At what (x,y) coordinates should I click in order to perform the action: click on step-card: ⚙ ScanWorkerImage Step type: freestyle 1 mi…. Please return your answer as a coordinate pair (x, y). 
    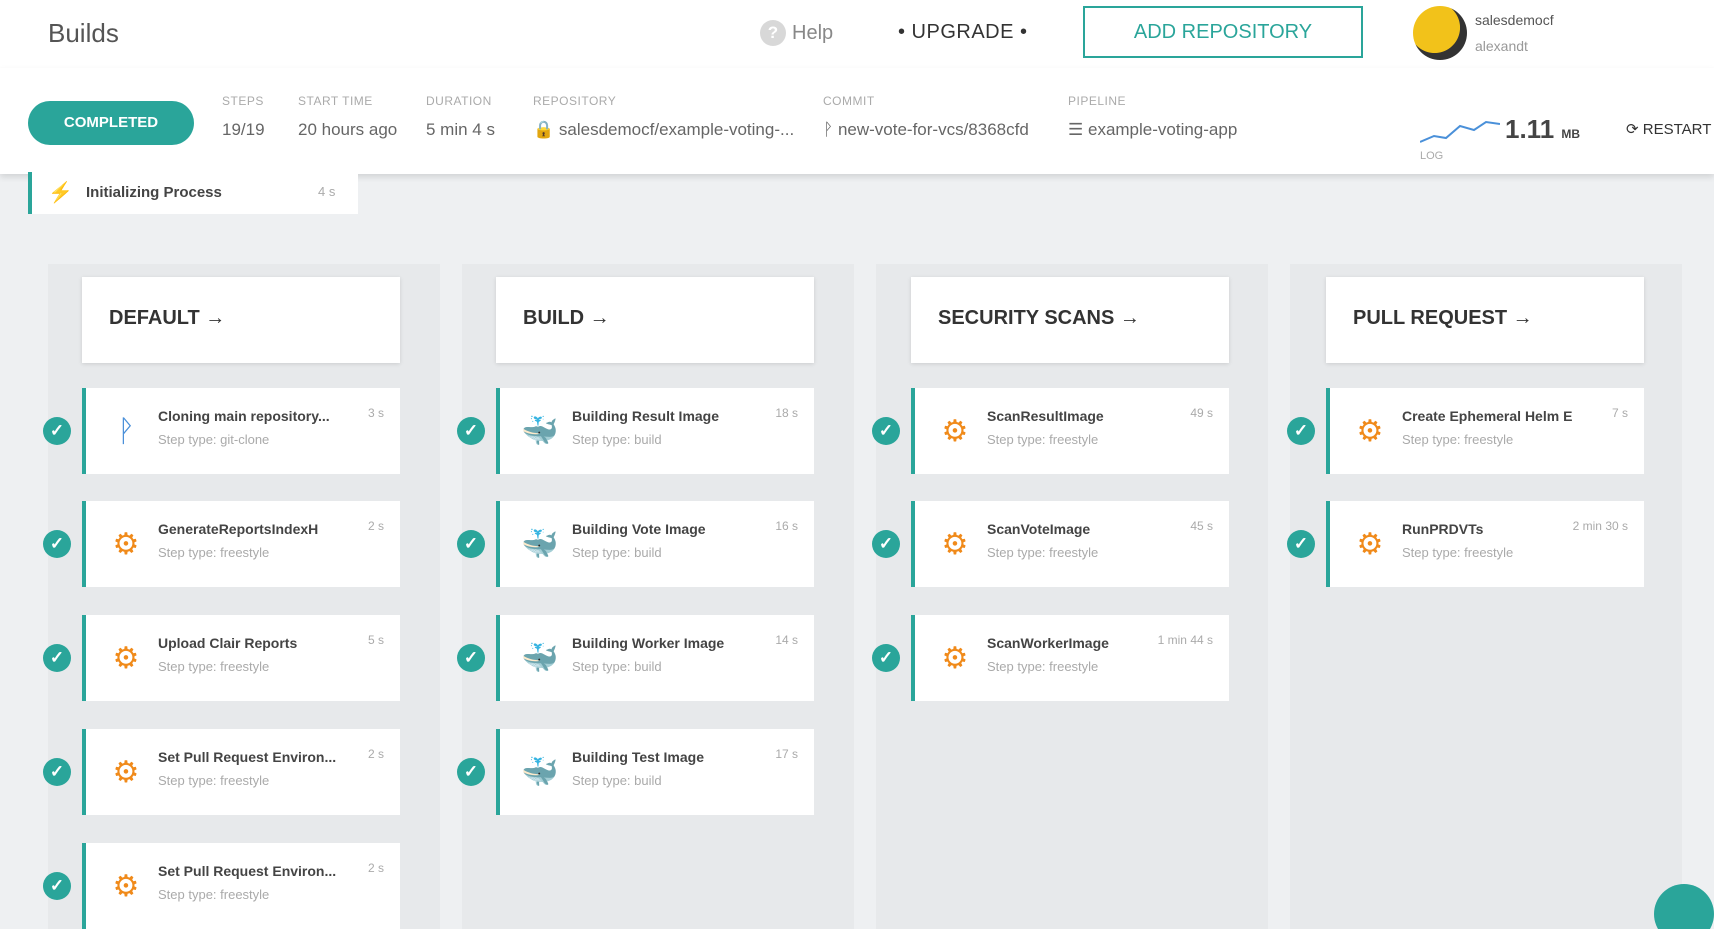
    Looking at the image, I should click on (1070, 658).